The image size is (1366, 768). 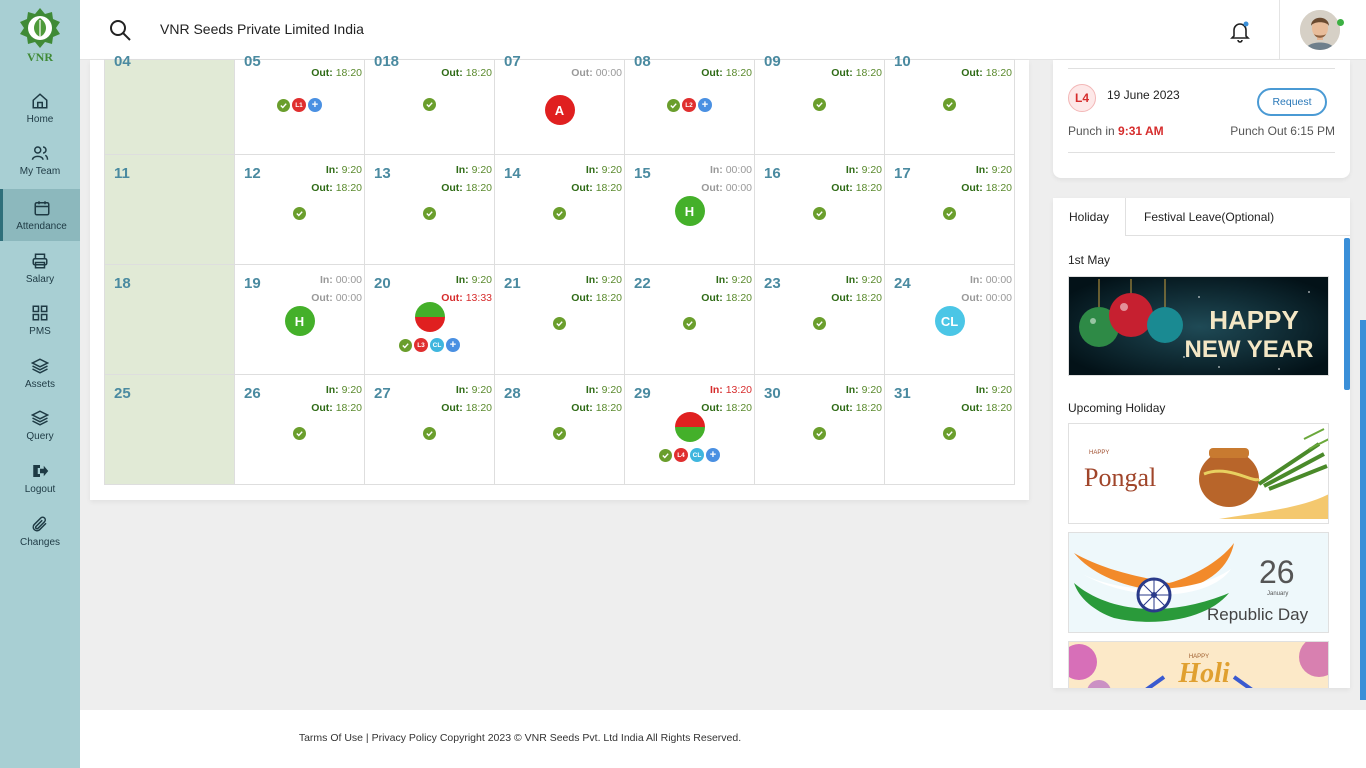 I want to click on calendar-day-cell: 04, so click(x=169, y=104).